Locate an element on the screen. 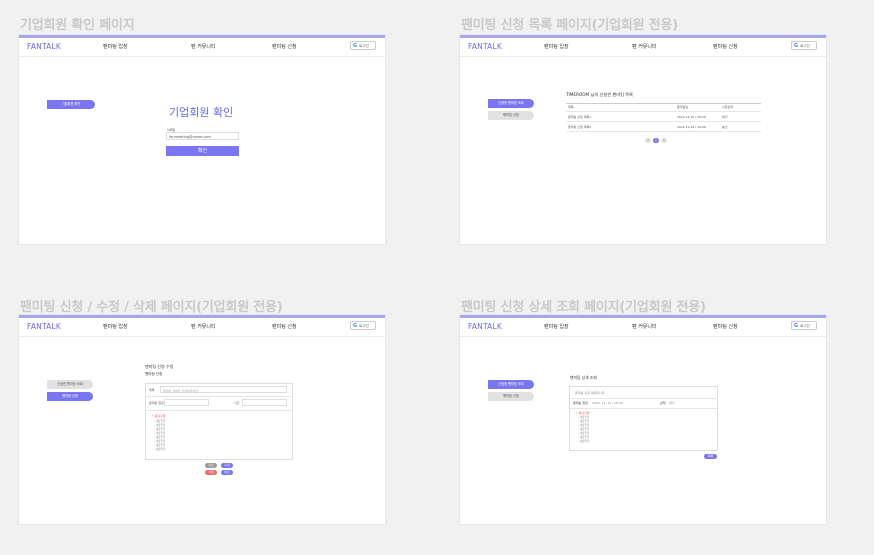 The width and height of the screenshot is (874, 555). time-label: 시간 is located at coordinates (237, 403).